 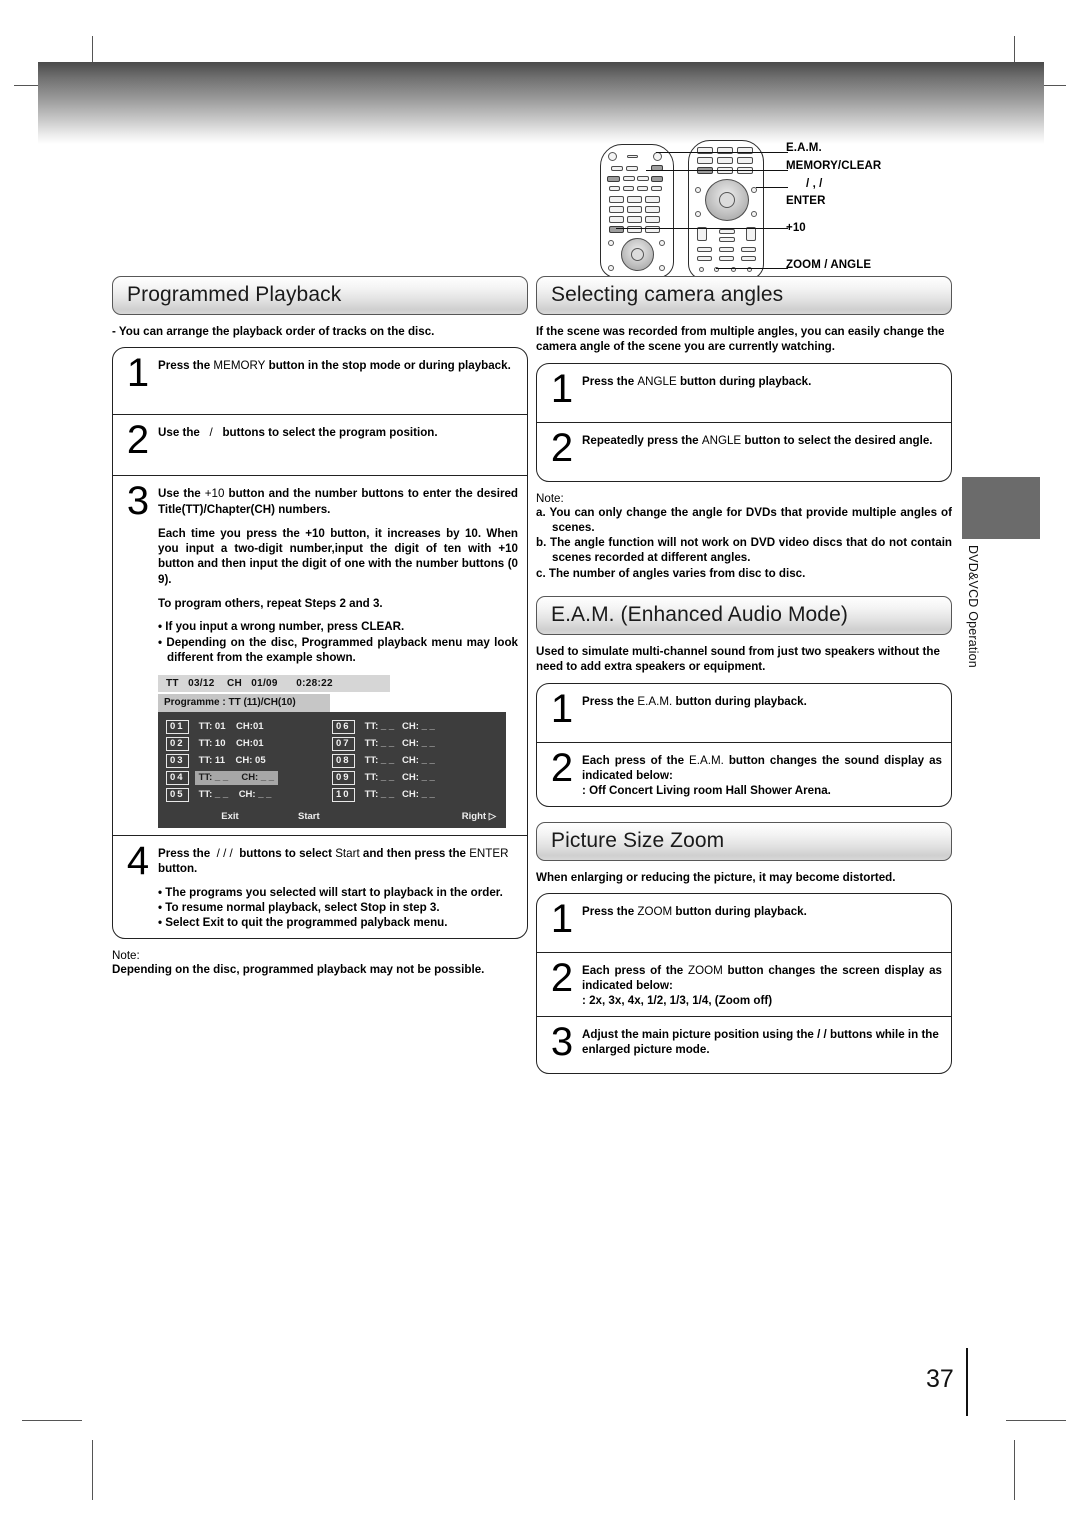 What do you see at coordinates (657, 179) in the screenshot?
I see `remote-btn-highlight` at bounding box center [657, 179].